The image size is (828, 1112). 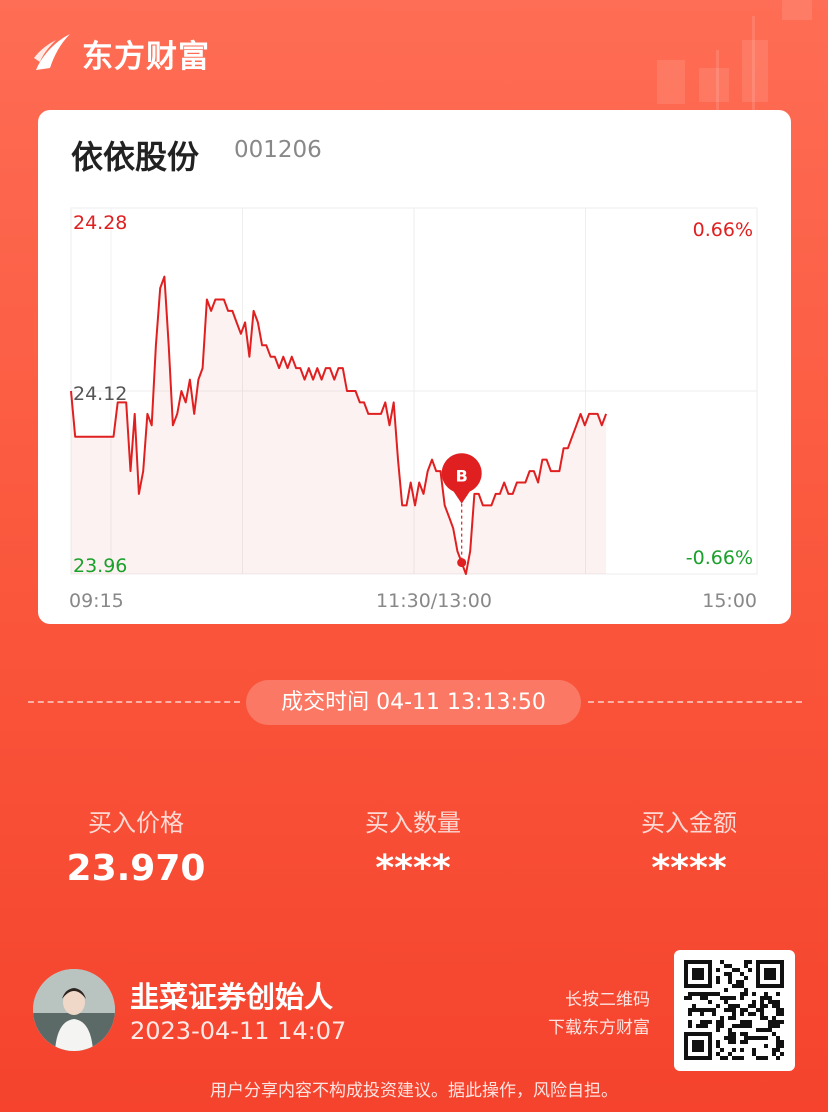 I want to click on divider-left, so click(x=134, y=702).